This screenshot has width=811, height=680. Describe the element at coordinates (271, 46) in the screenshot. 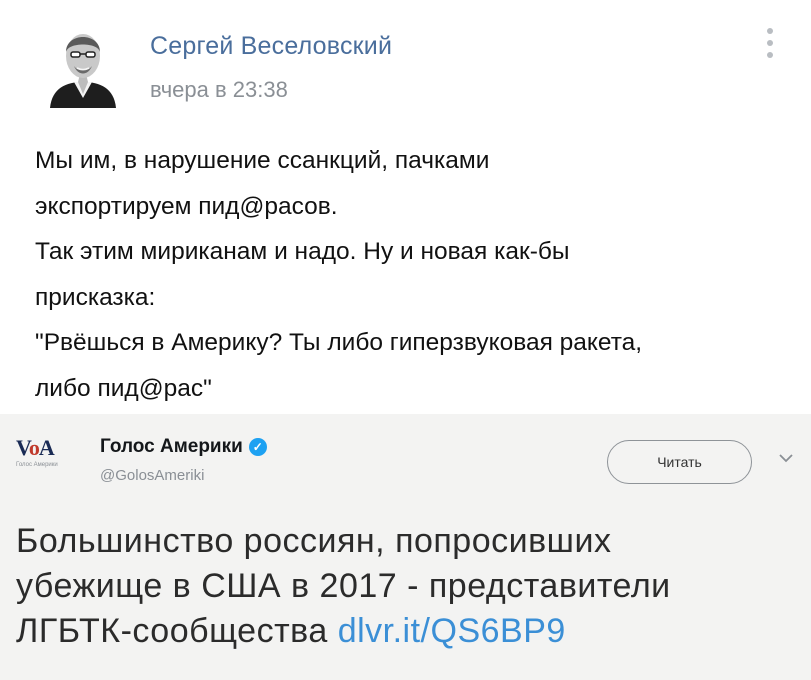

I see `author-name: Сергей Веселовский` at that location.